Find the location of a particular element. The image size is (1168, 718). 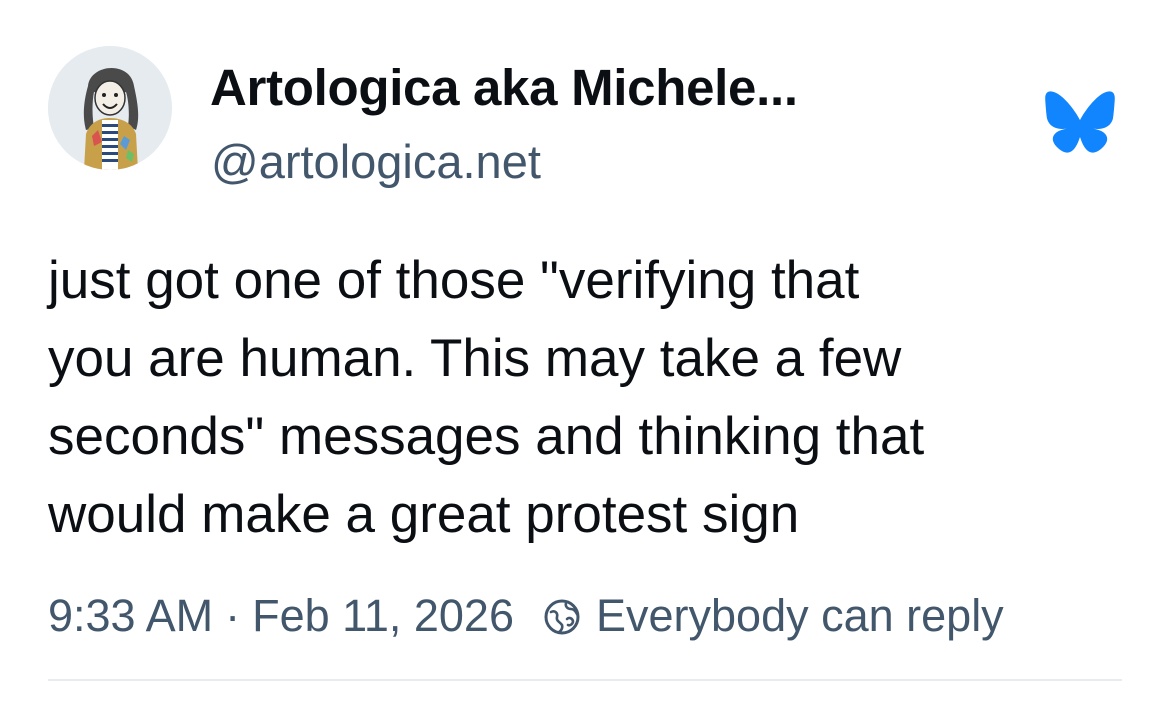

post-text-line: just got one of those "verifying that is located at coordinates (454, 280).